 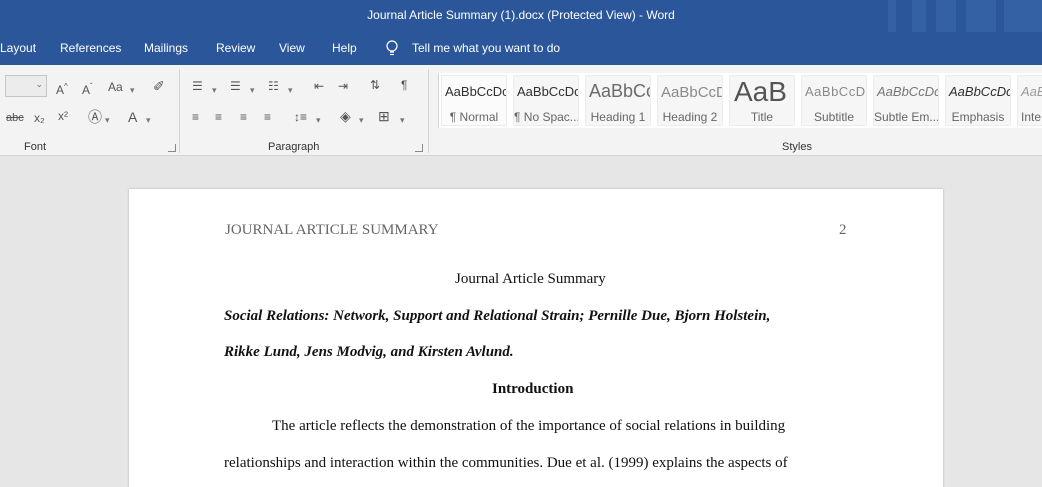 What do you see at coordinates (273, 86) in the screenshot?
I see `multilevel-list-icon: ☷` at bounding box center [273, 86].